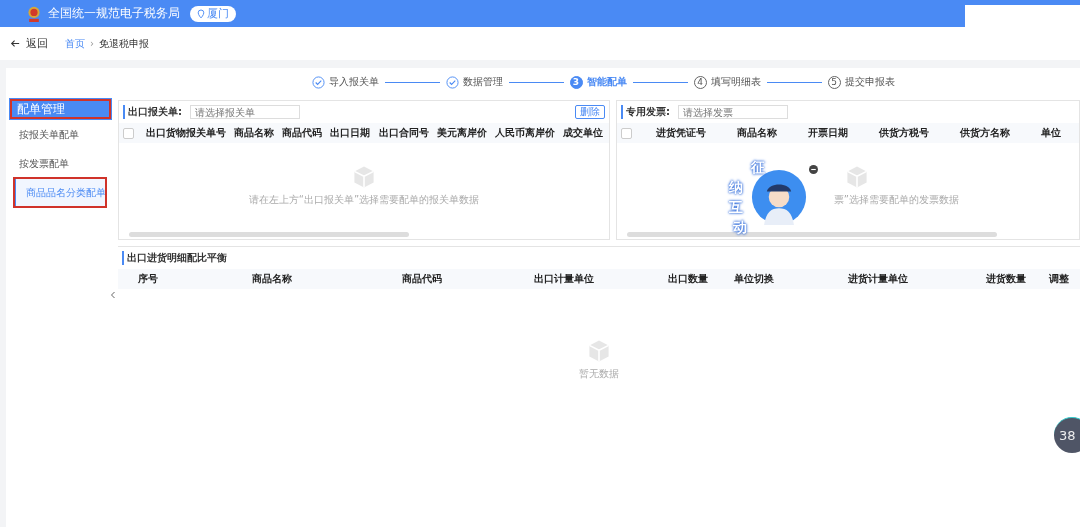  What do you see at coordinates (576, 82) in the screenshot?
I see `step-number: 3` at bounding box center [576, 82].